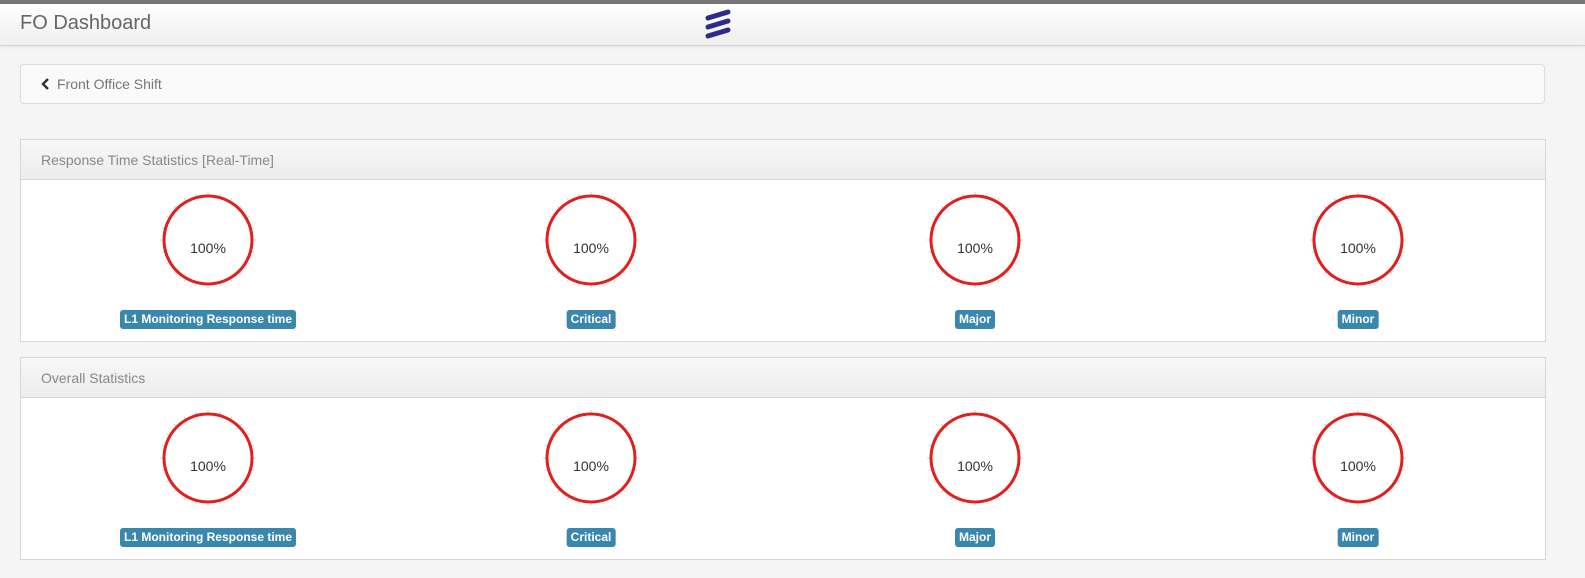 This screenshot has height=578, width=1585. I want to click on ericsson-logo-icon, so click(718, 24).